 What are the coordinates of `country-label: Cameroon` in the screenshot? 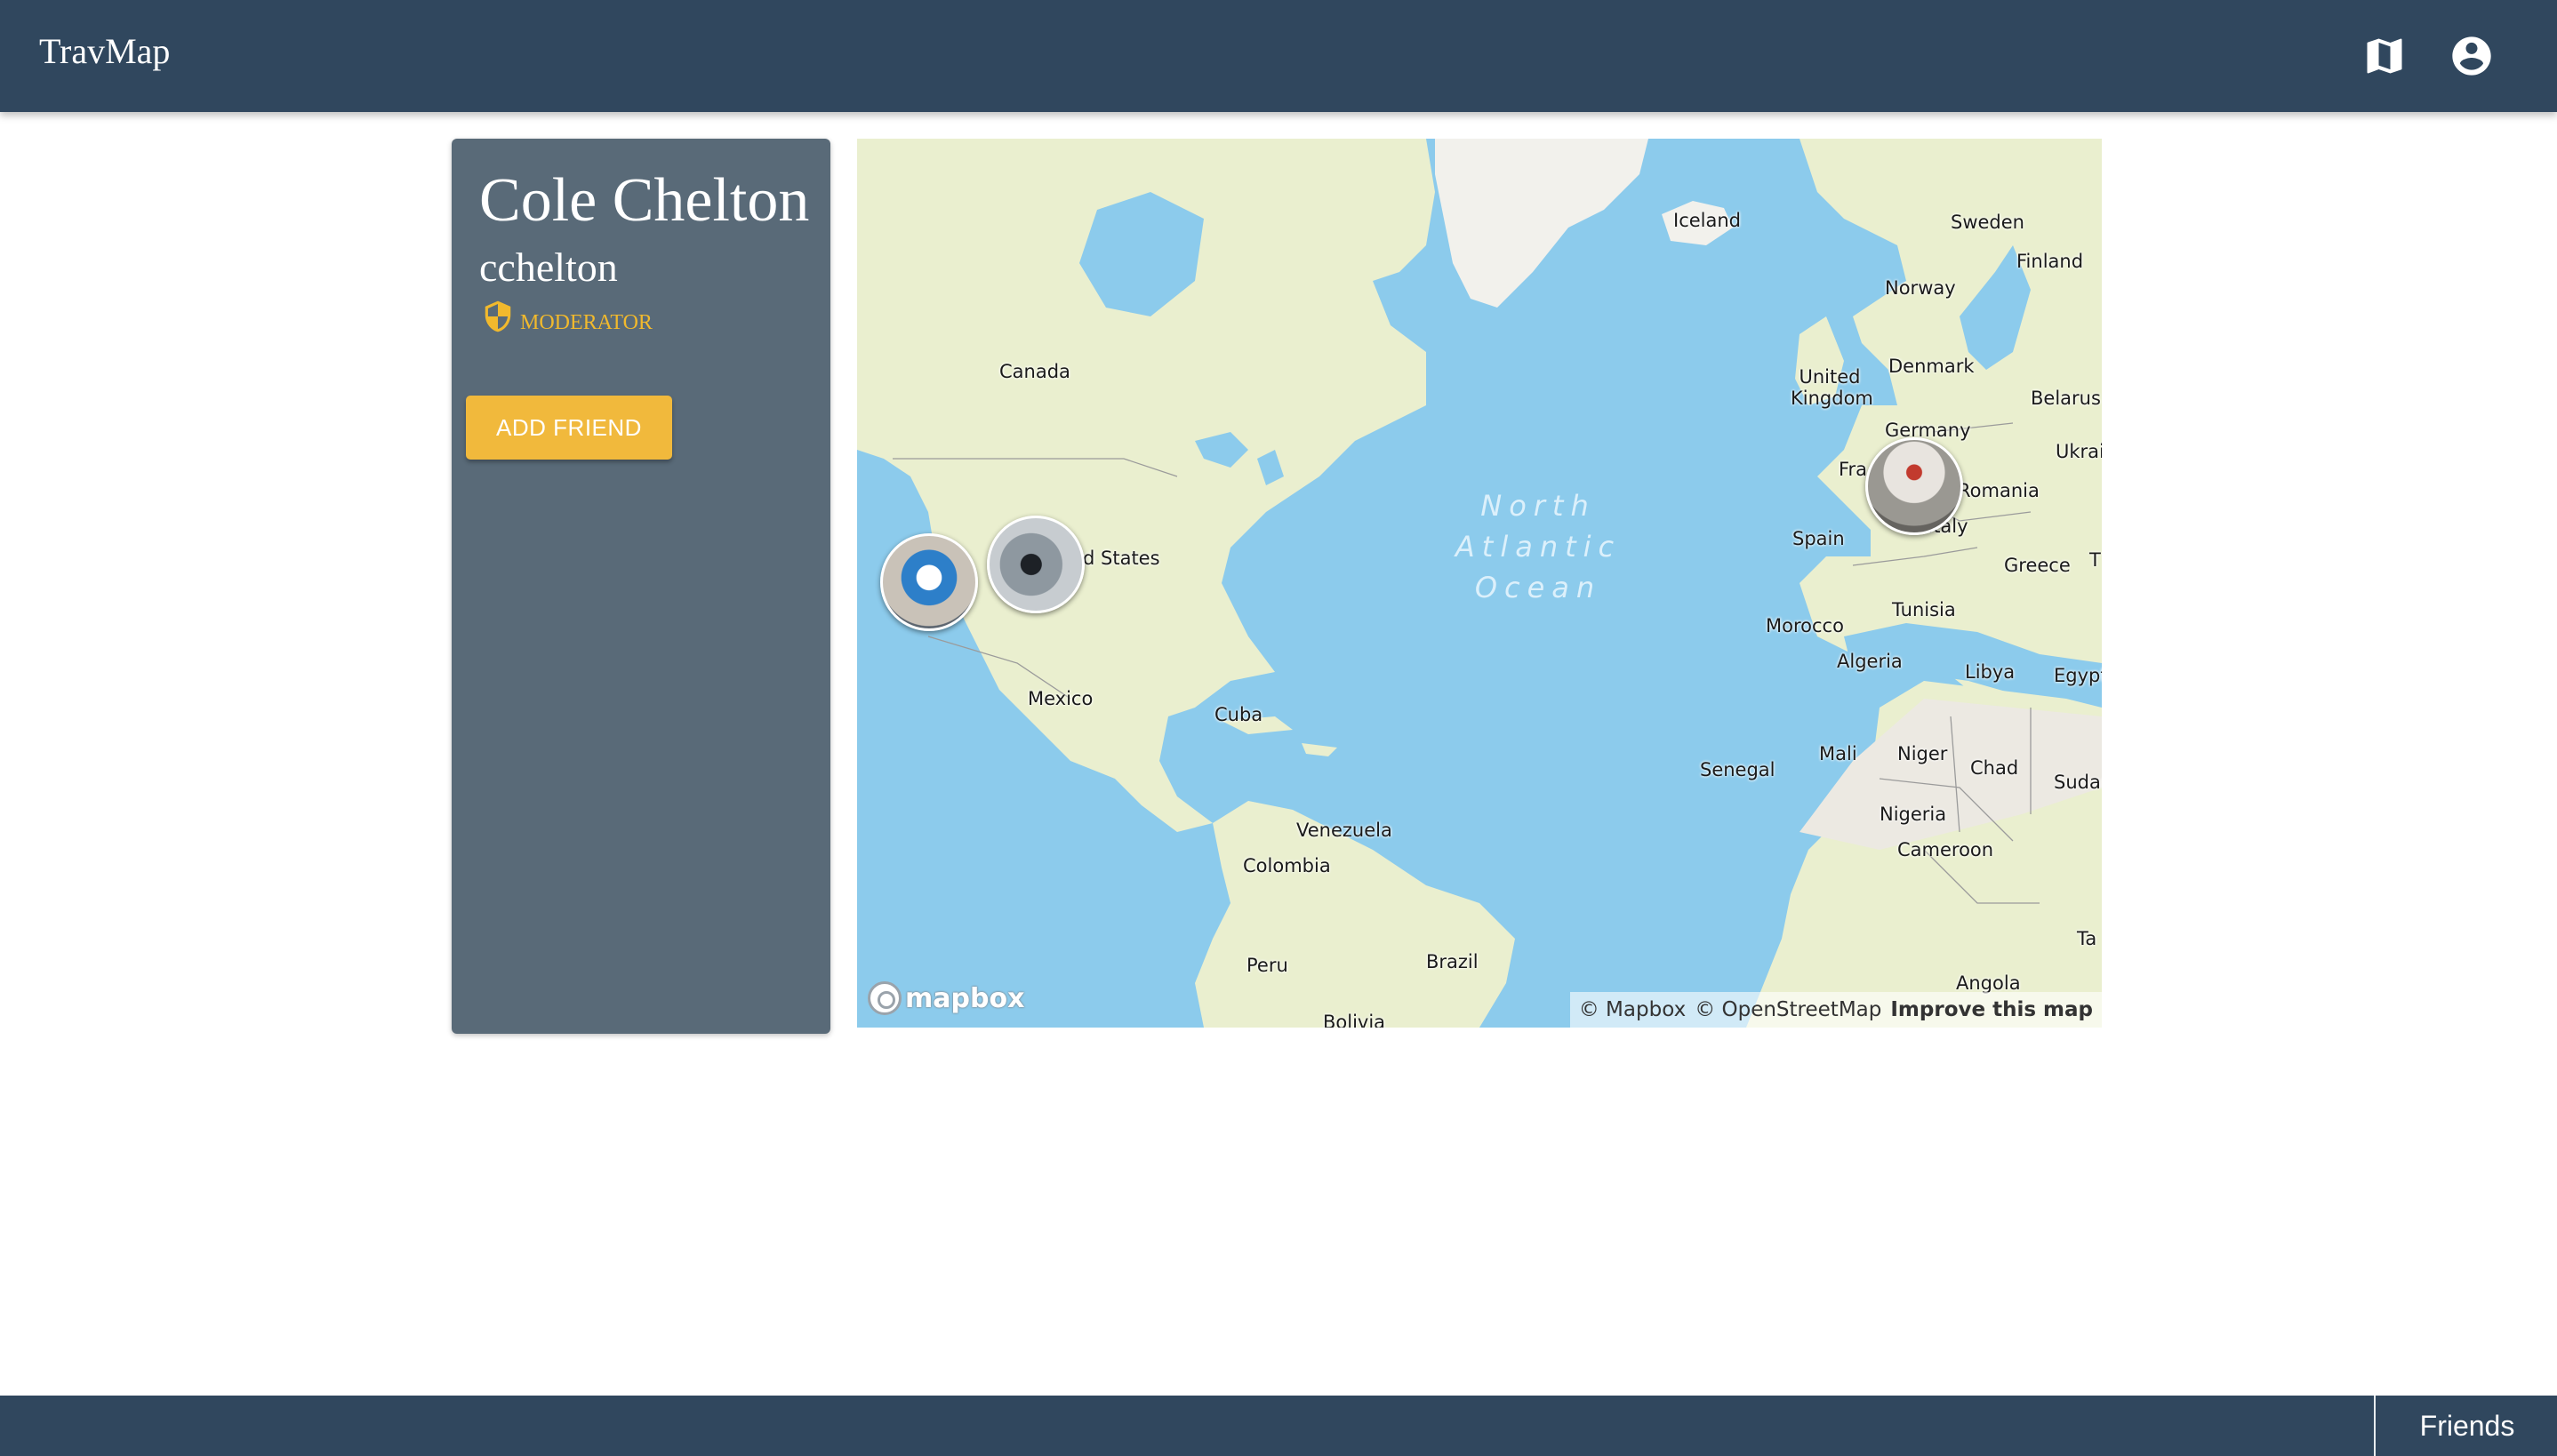 It's located at (1945, 849).